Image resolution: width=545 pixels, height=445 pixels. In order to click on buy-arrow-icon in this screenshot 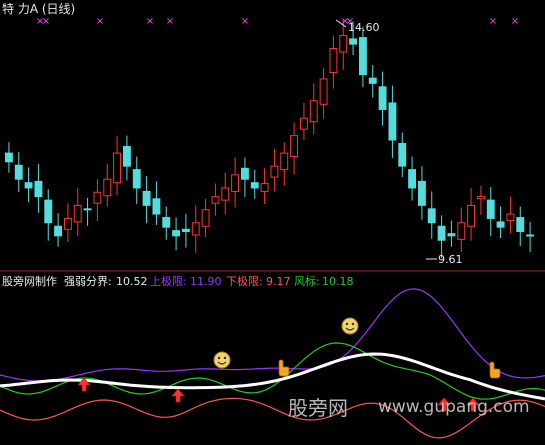, I will do `click(178, 395)`.